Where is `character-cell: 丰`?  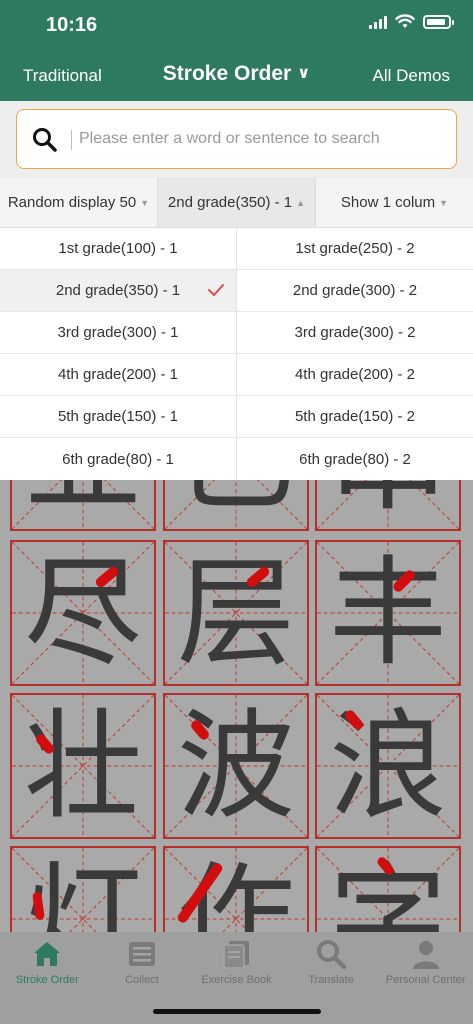
character-cell: 丰 is located at coordinates (388, 613).